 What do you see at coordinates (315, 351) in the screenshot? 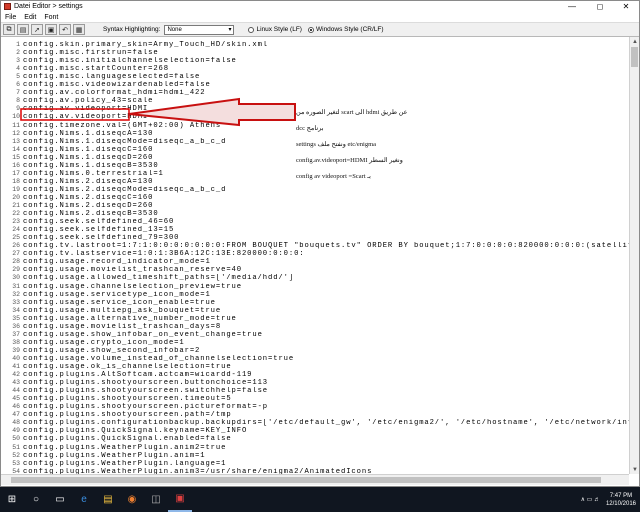
I see `code-line: 39 config.usage.show_second_infobar=2` at bounding box center [315, 351].